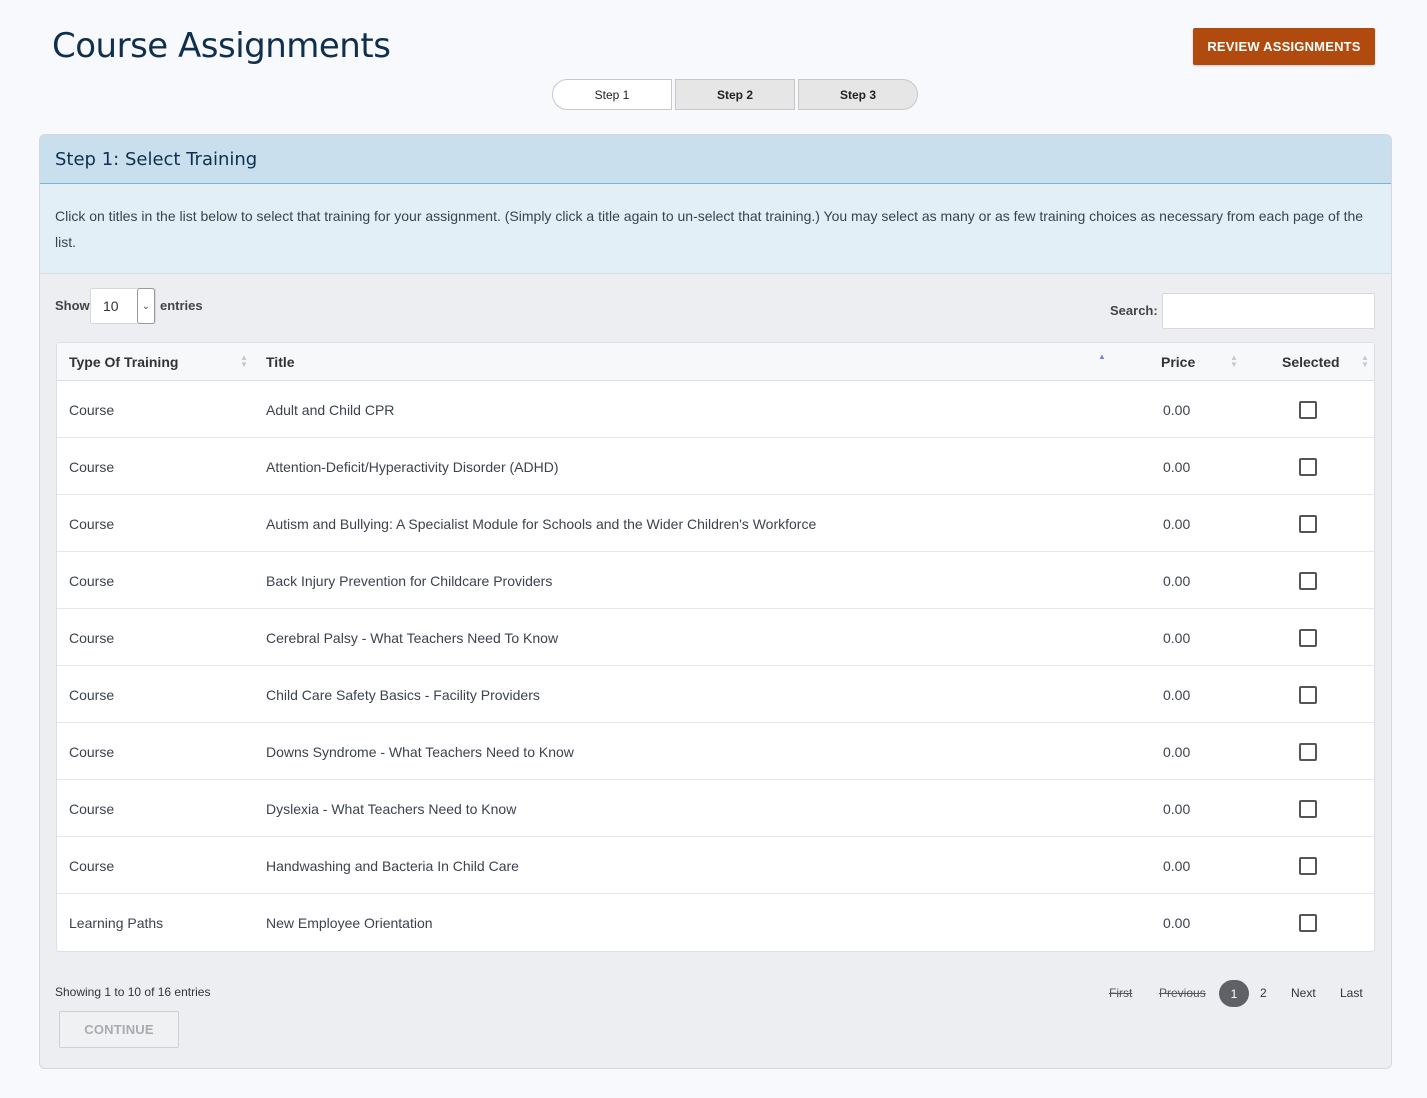  I want to click on column-header-type: Type Of Training, so click(123, 362).